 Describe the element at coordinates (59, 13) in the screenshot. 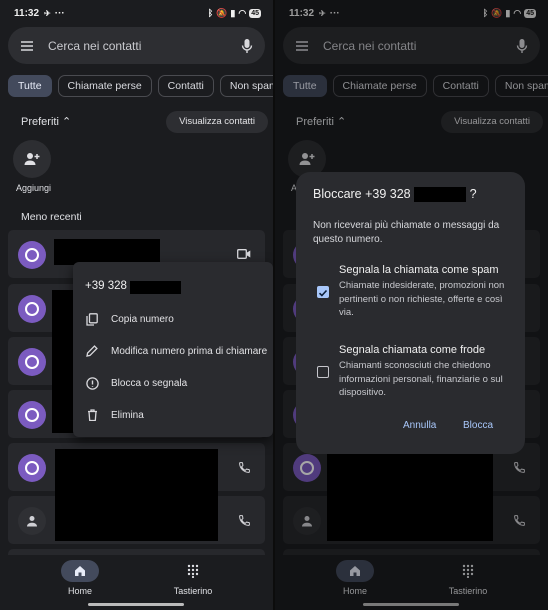

I see `more-icon: ···` at that location.